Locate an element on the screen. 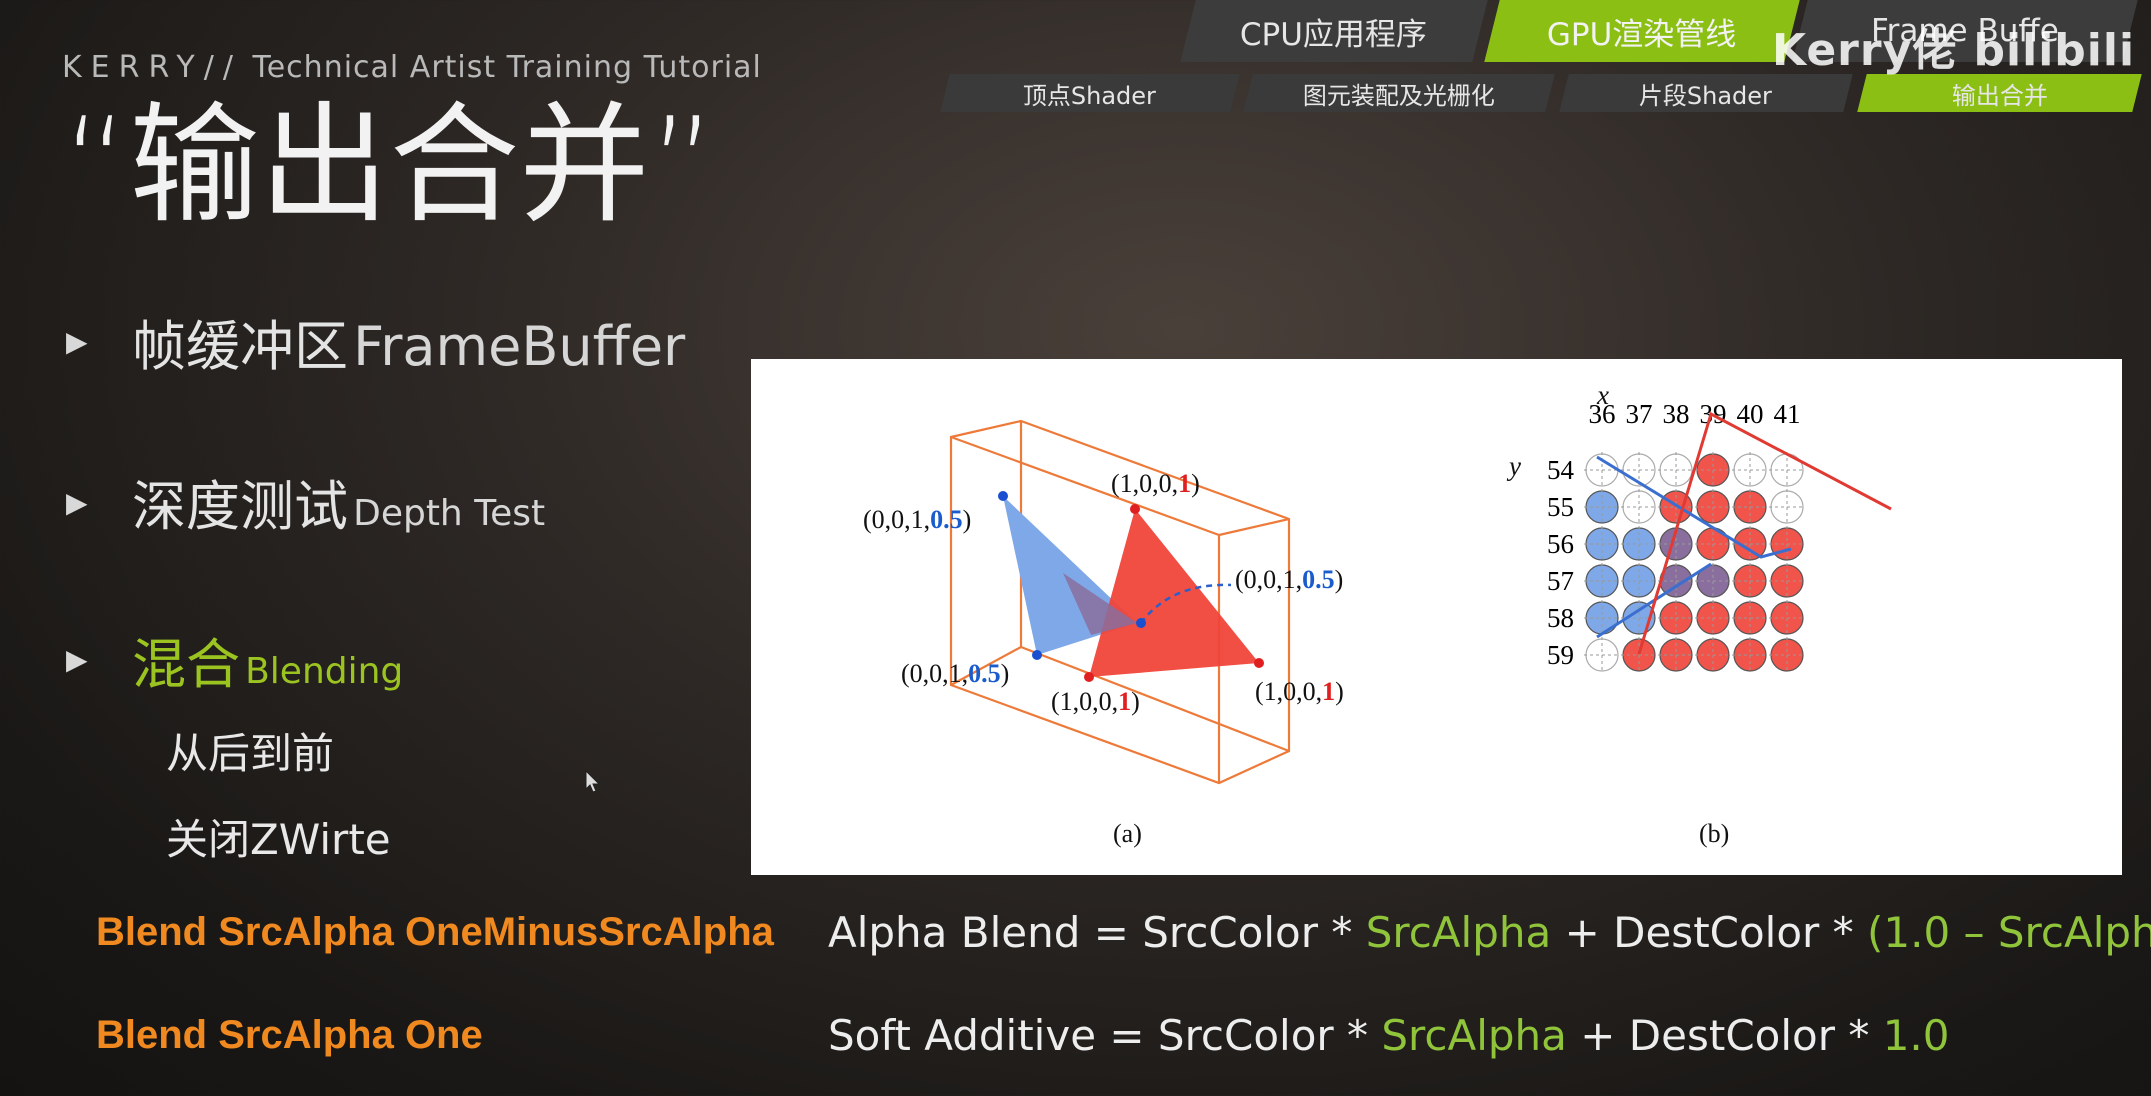 The width and height of the screenshot is (2151, 1096). figure-b: 36 37 38 39 40 41545556575859 is located at coordinates (1719, 536).